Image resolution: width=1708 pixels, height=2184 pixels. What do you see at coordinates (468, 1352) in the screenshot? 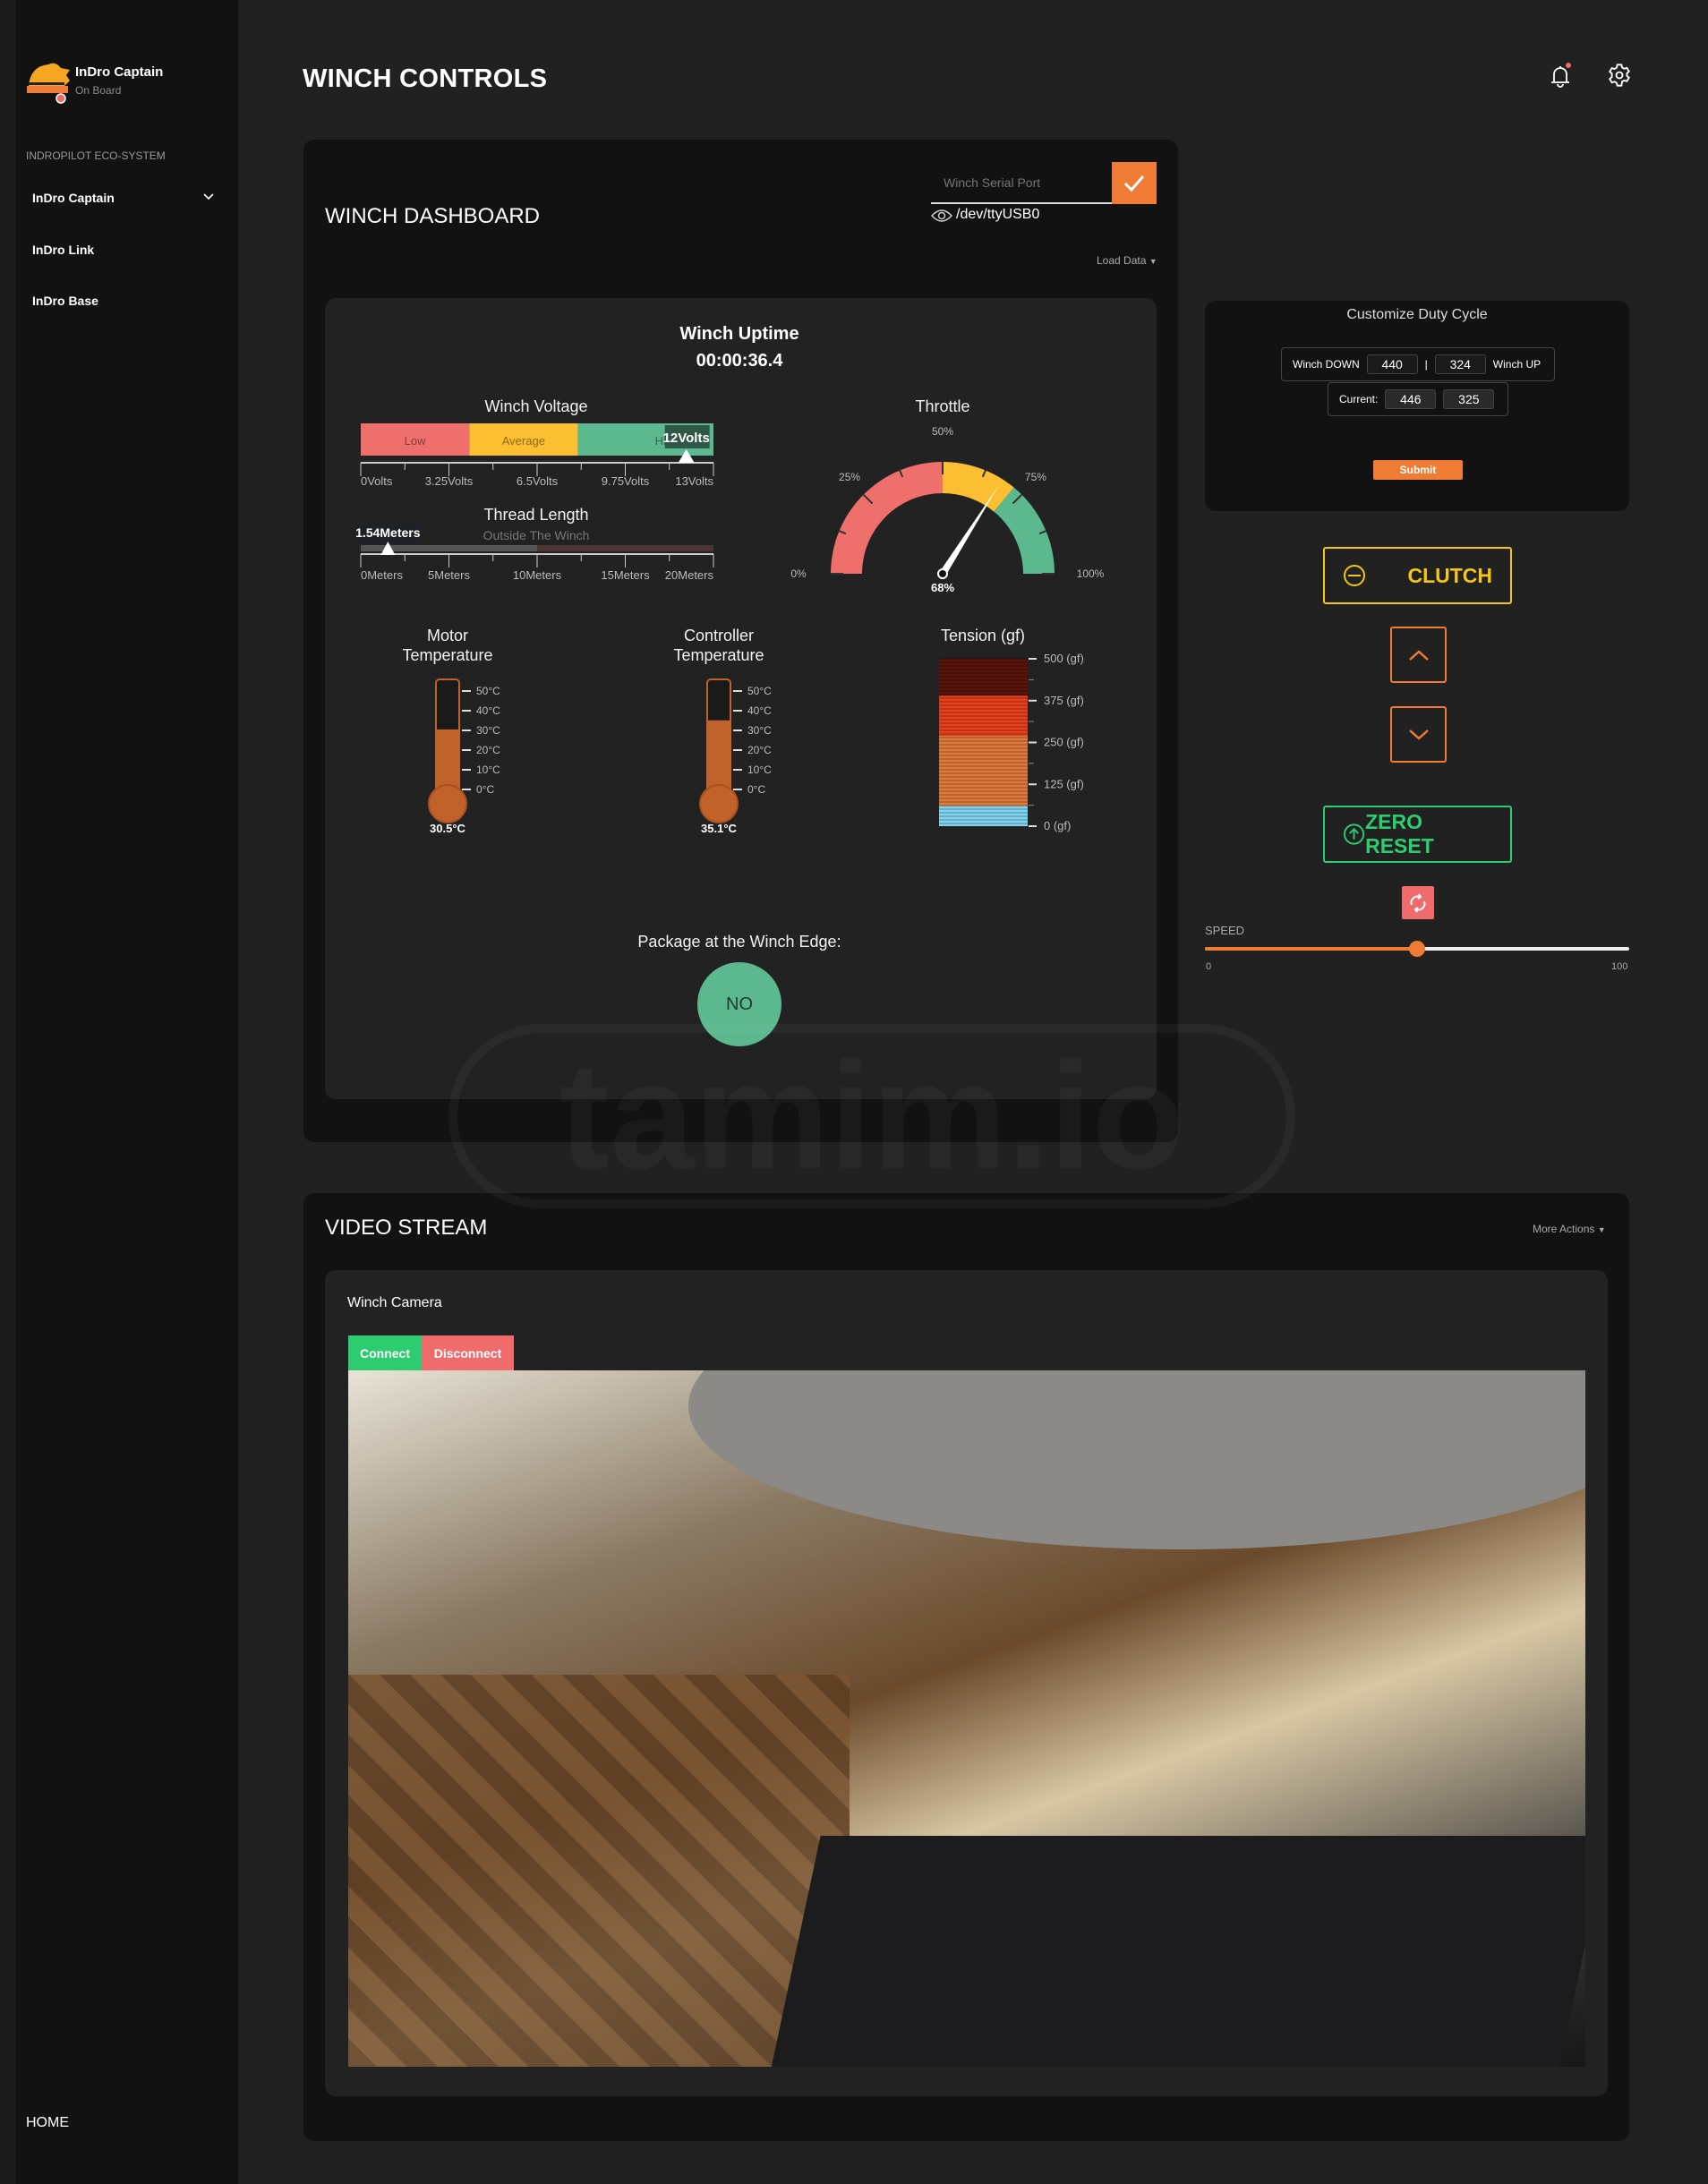
I see `disconnect-button: Disconnect` at bounding box center [468, 1352].